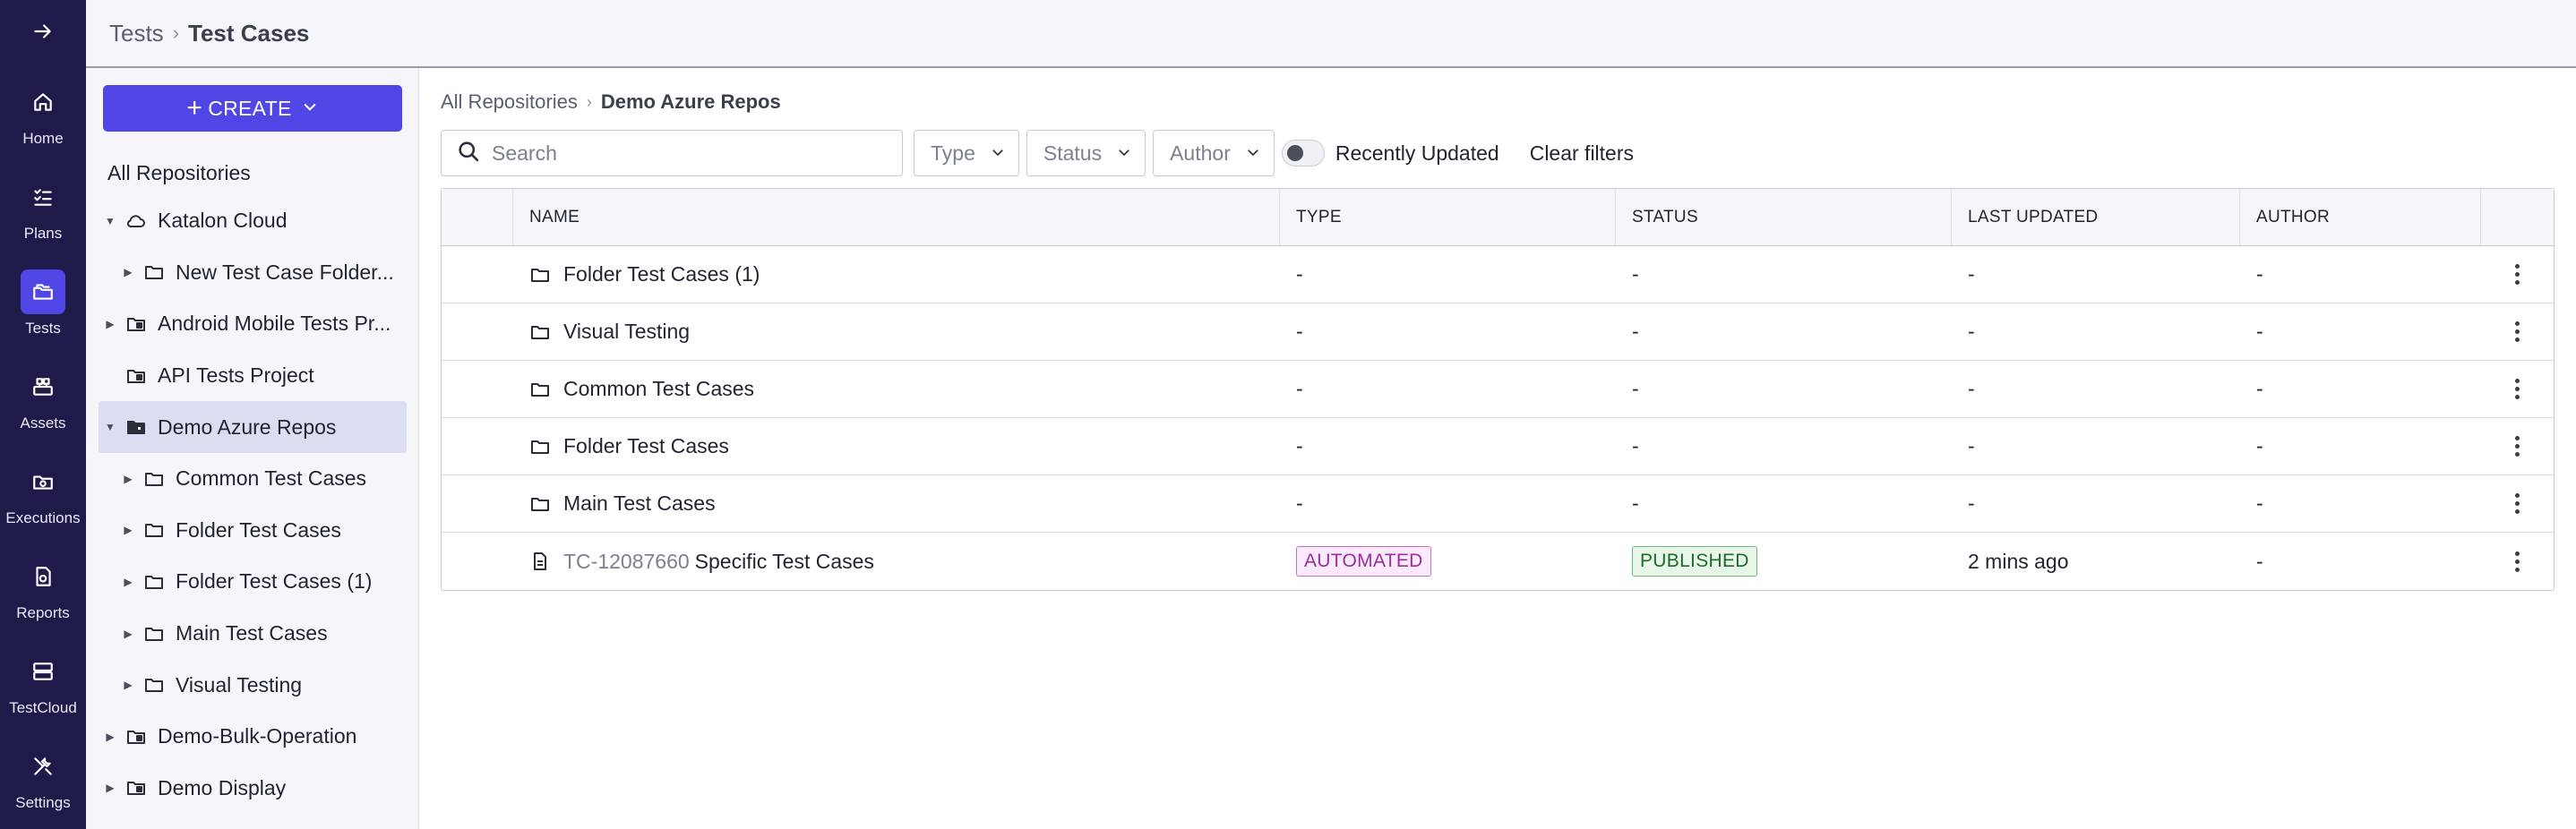  I want to click on name-cell: Folder Test Cases (1), so click(896, 274).